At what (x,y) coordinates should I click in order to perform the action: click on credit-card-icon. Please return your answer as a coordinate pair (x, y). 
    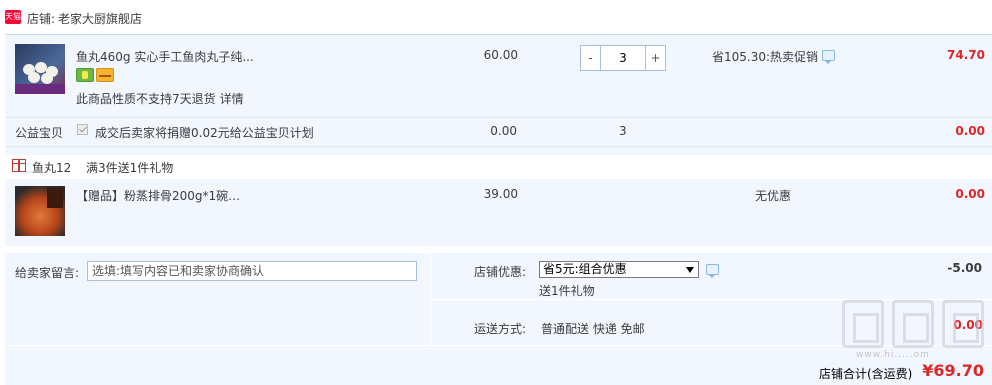
    Looking at the image, I should click on (105, 75).